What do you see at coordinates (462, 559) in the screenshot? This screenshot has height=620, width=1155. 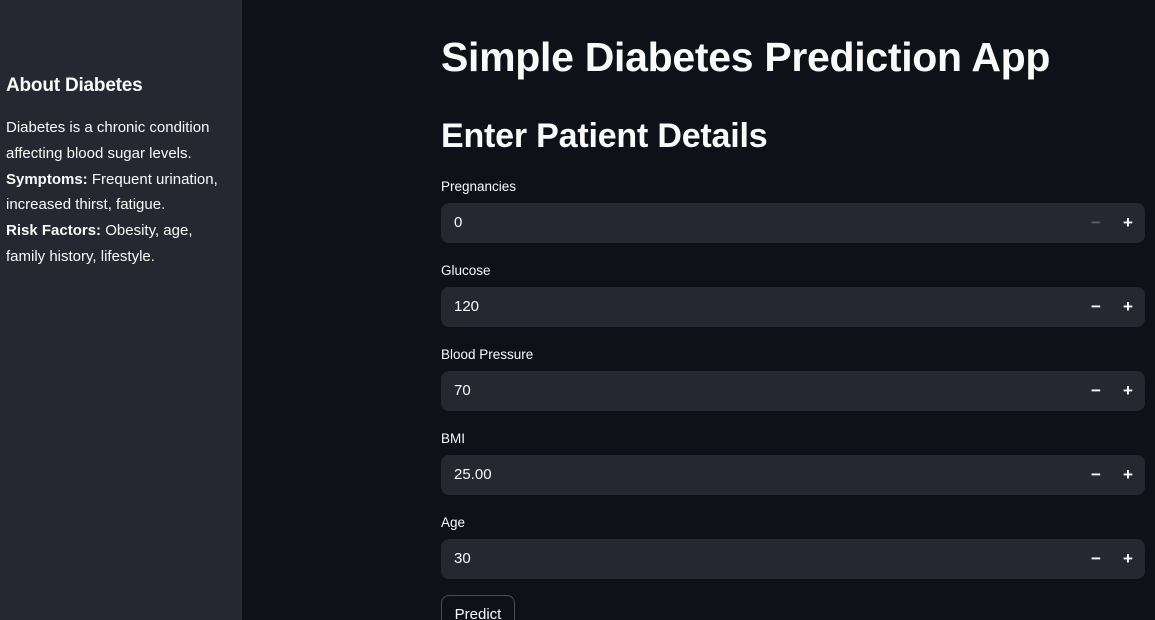 I see `age-value: 30` at bounding box center [462, 559].